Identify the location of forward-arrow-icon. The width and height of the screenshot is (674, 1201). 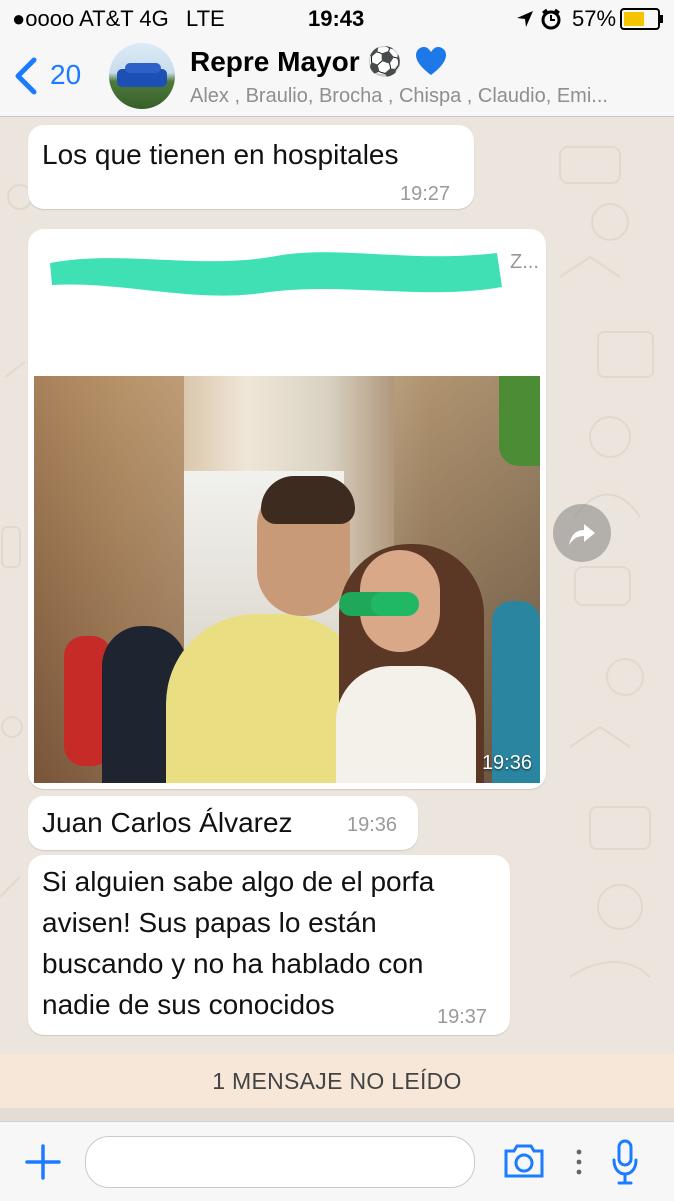
(582, 534).